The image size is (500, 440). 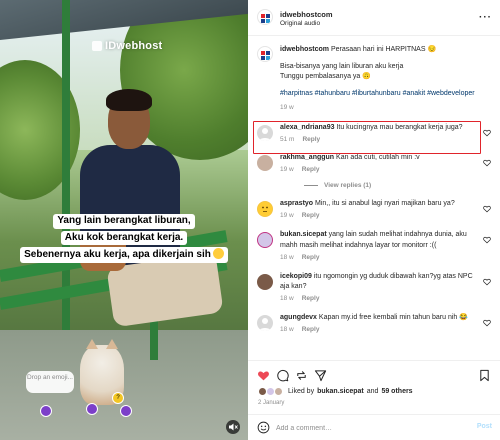 What do you see at coordinates (396, 391) in the screenshot?
I see `likes-count-link: 59 others` at bounding box center [396, 391].